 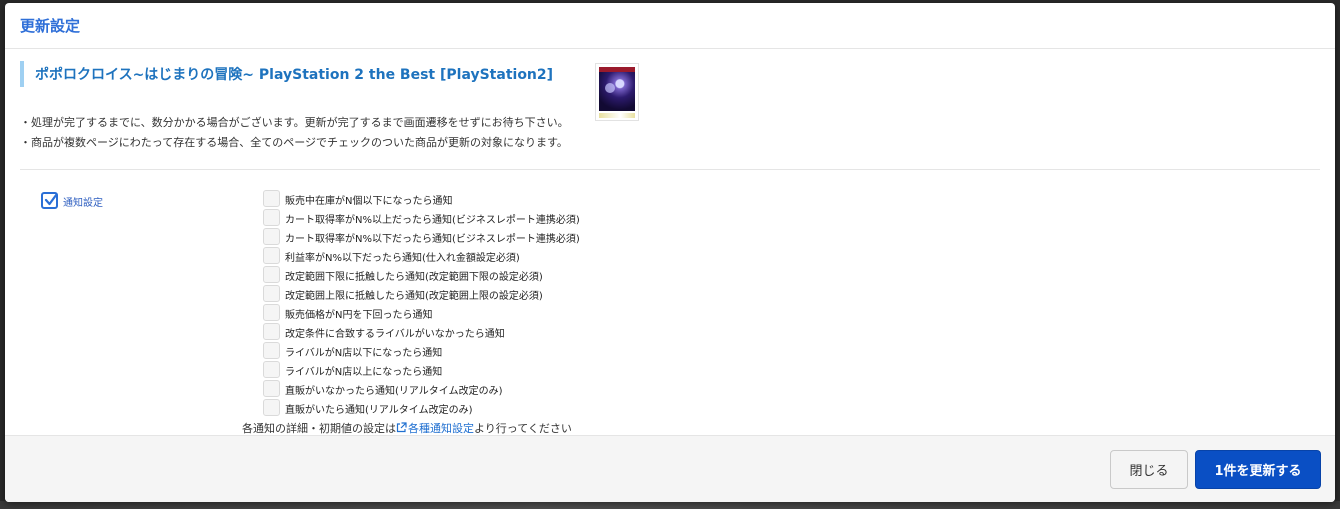 What do you see at coordinates (402, 258) in the screenshot?
I see `option-label: 利益率がN%以下だったら通知(仕入れ金額設定必須)` at bounding box center [402, 258].